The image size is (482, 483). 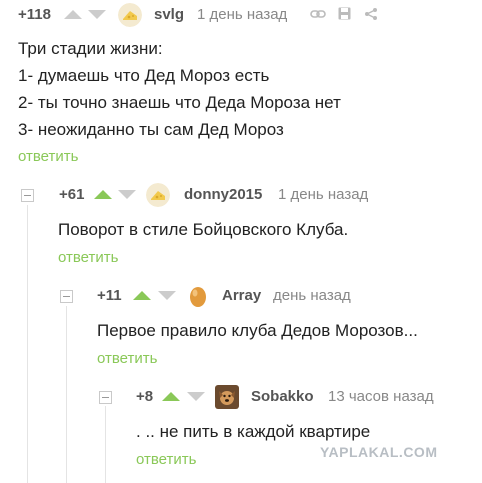 What do you see at coordinates (379, 452) in the screenshot?
I see `watermark: YAPLAKAL.COM` at bounding box center [379, 452].